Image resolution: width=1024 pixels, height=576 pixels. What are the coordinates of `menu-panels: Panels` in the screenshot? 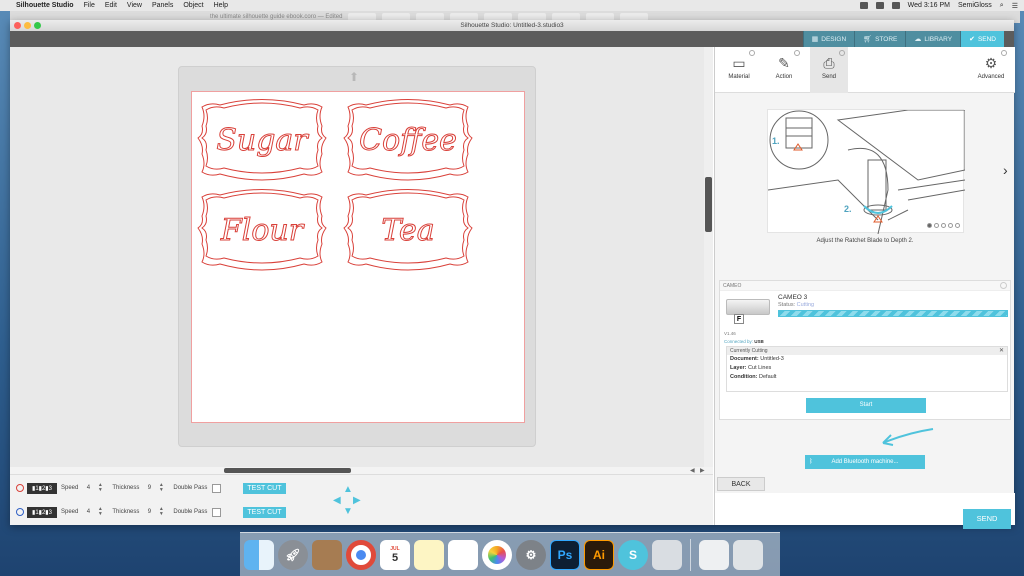 It's located at (162, 5).